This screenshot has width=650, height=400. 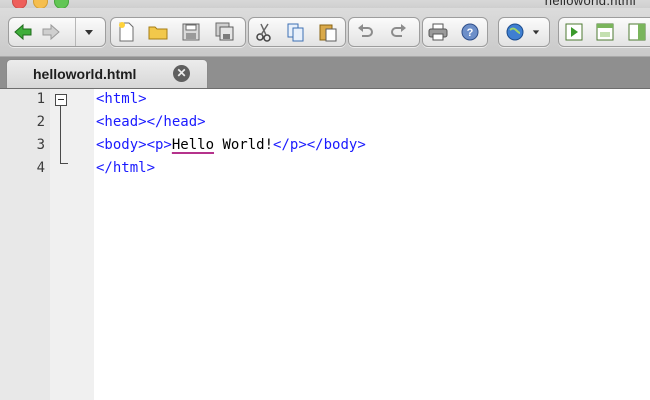 What do you see at coordinates (40, 122) in the screenshot?
I see `line-number: 2` at bounding box center [40, 122].